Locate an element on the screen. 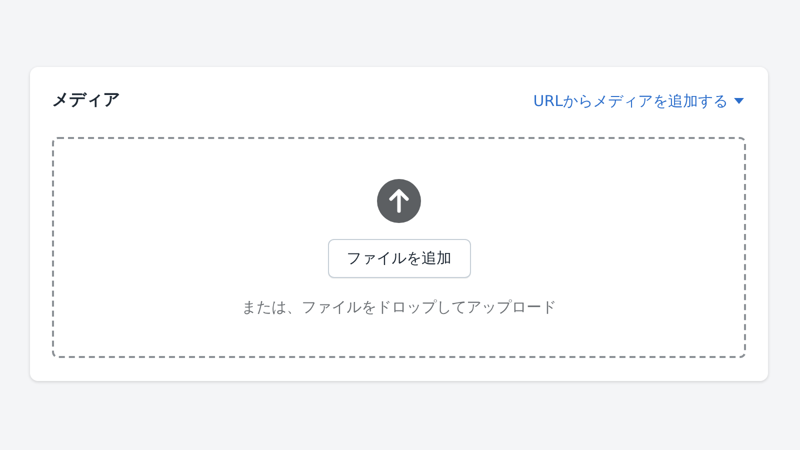 The image size is (800, 450). card-title: メディア is located at coordinates (86, 100).